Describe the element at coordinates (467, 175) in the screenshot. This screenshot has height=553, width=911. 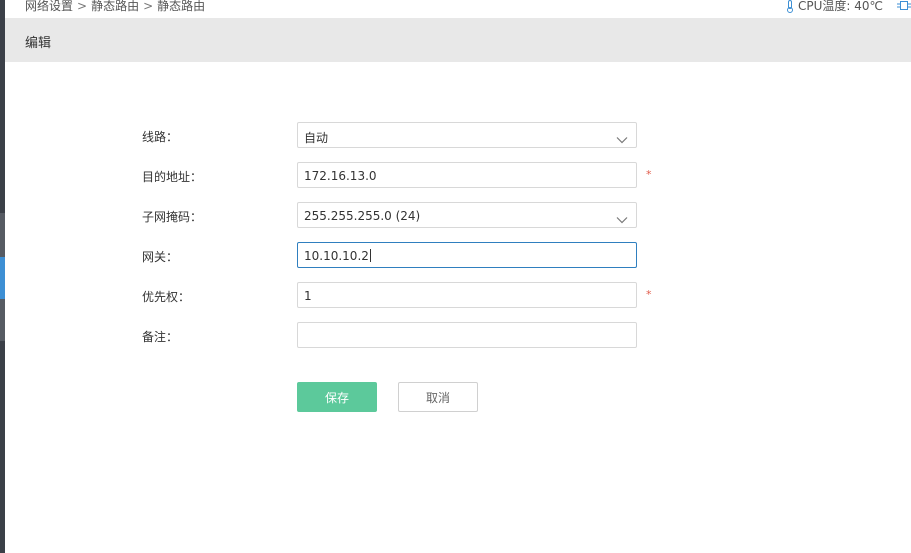
I see `destination-input: 172.16.13.0` at that location.